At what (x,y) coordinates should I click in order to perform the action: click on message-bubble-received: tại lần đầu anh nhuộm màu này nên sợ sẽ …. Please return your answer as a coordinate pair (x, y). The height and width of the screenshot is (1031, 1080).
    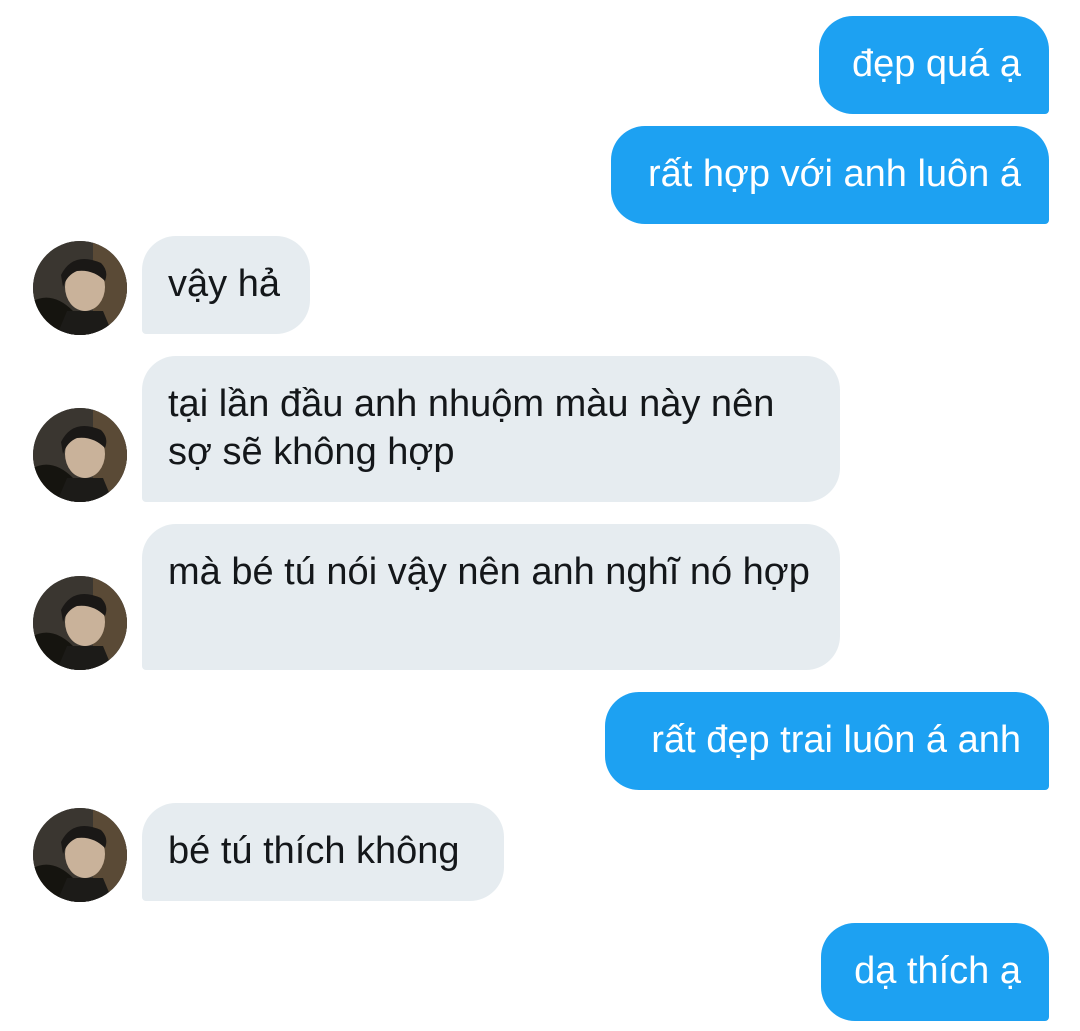
    Looking at the image, I should click on (491, 429).